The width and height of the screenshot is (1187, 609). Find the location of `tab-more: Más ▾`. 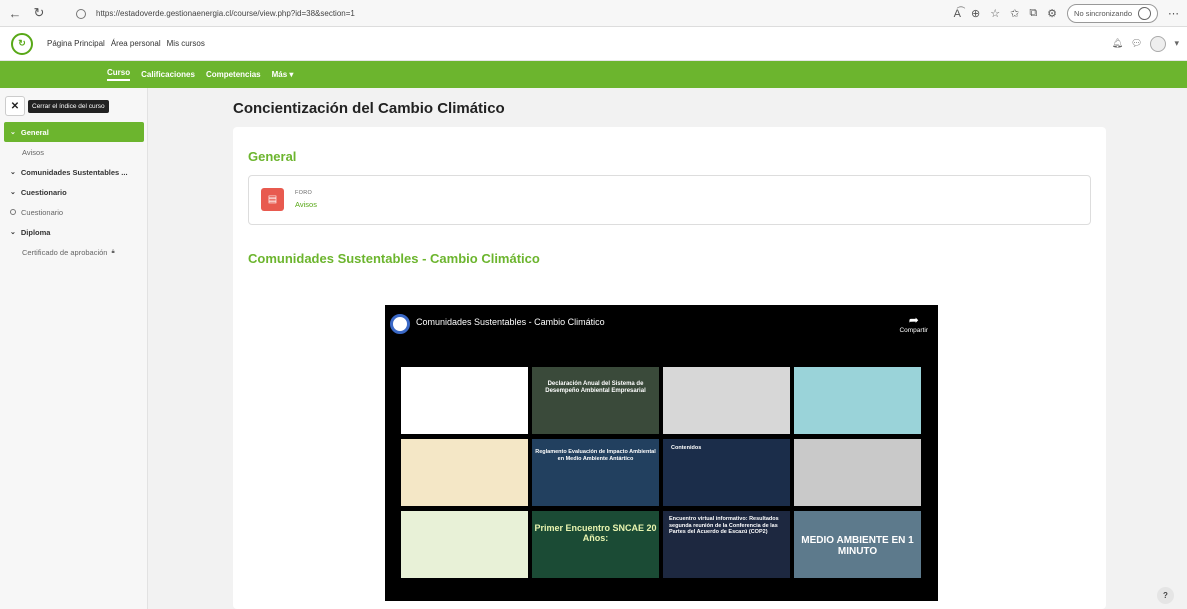

tab-more: Más ▾ is located at coordinates (283, 74).